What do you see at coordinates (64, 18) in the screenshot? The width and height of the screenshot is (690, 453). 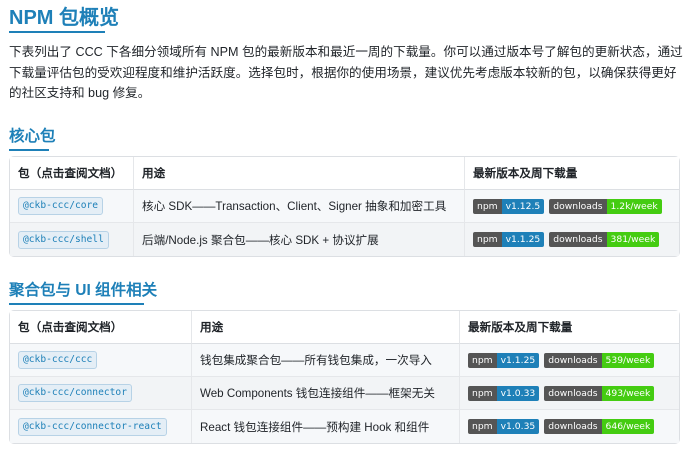 I see `page-title: NPM 包概览` at bounding box center [64, 18].